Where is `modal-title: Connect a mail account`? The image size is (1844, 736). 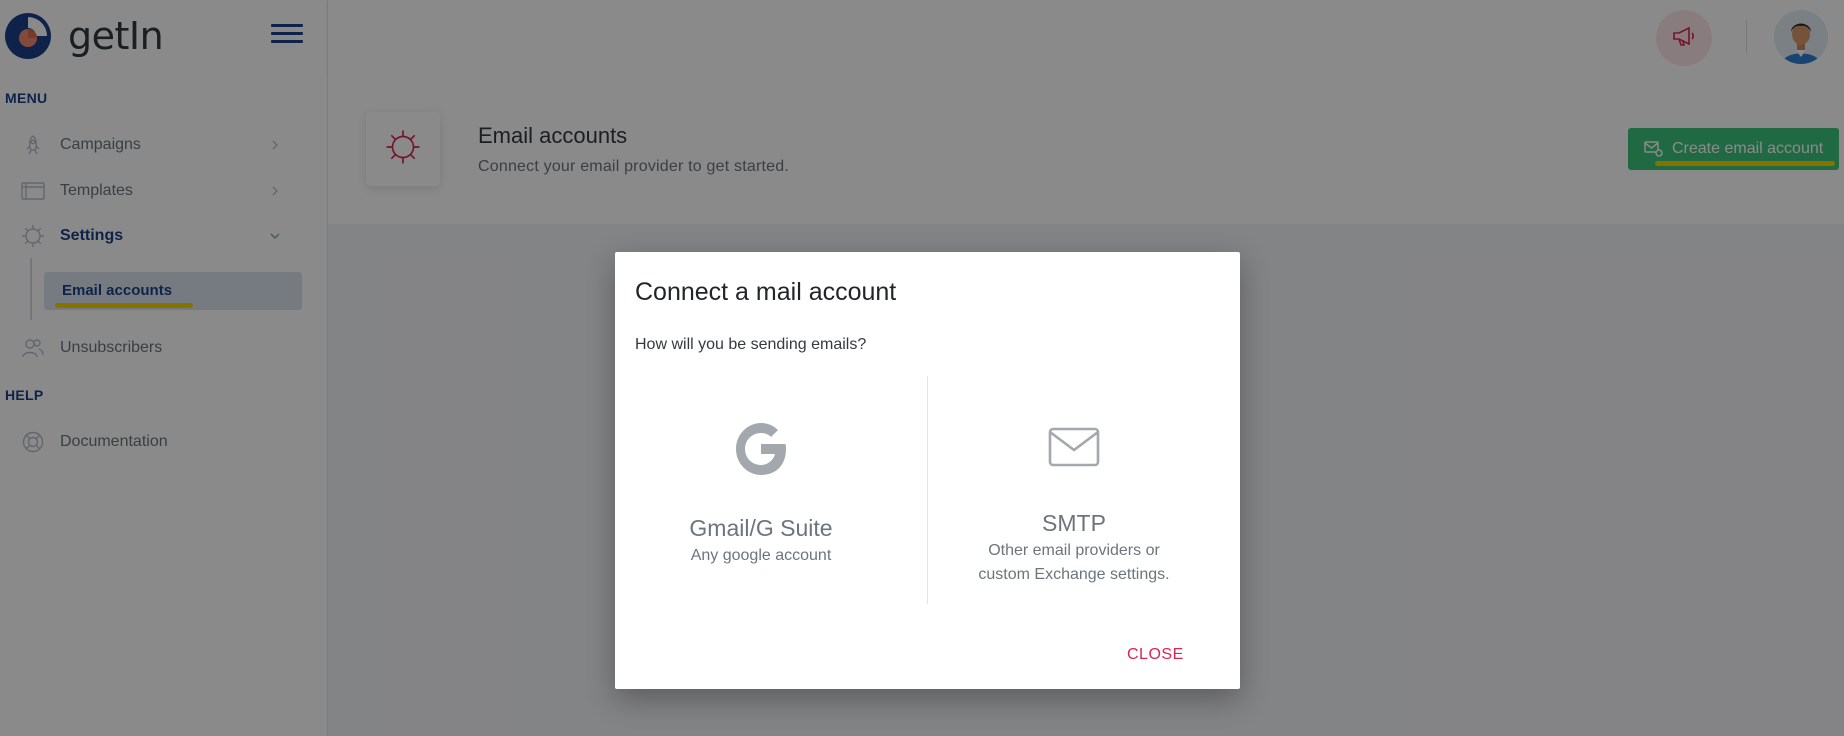 modal-title: Connect a mail account is located at coordinates (766, 292).